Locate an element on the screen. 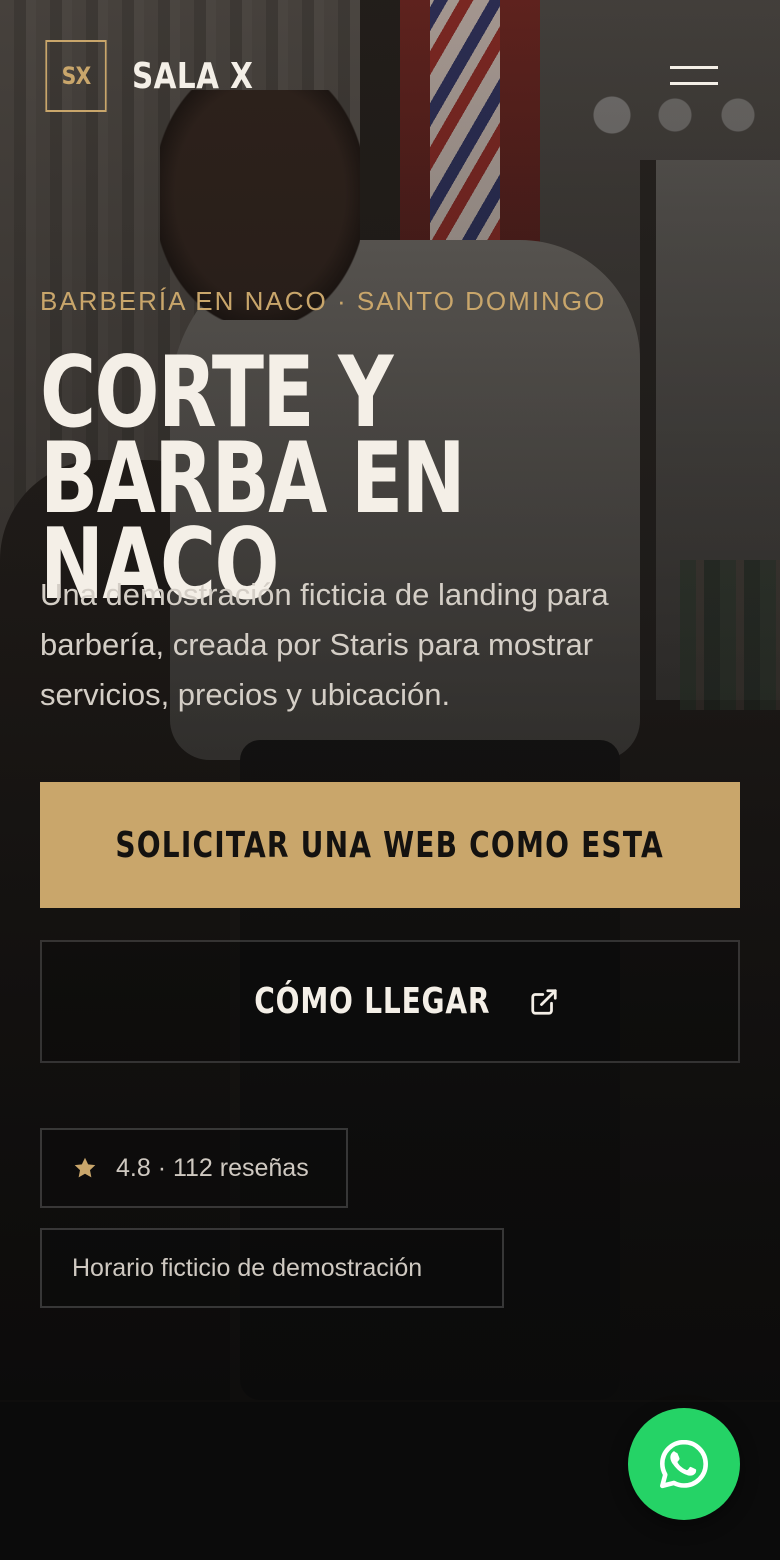 The width and height of the screenshot is (780, 1560). star-icon is located at coordinates (85, 1167).